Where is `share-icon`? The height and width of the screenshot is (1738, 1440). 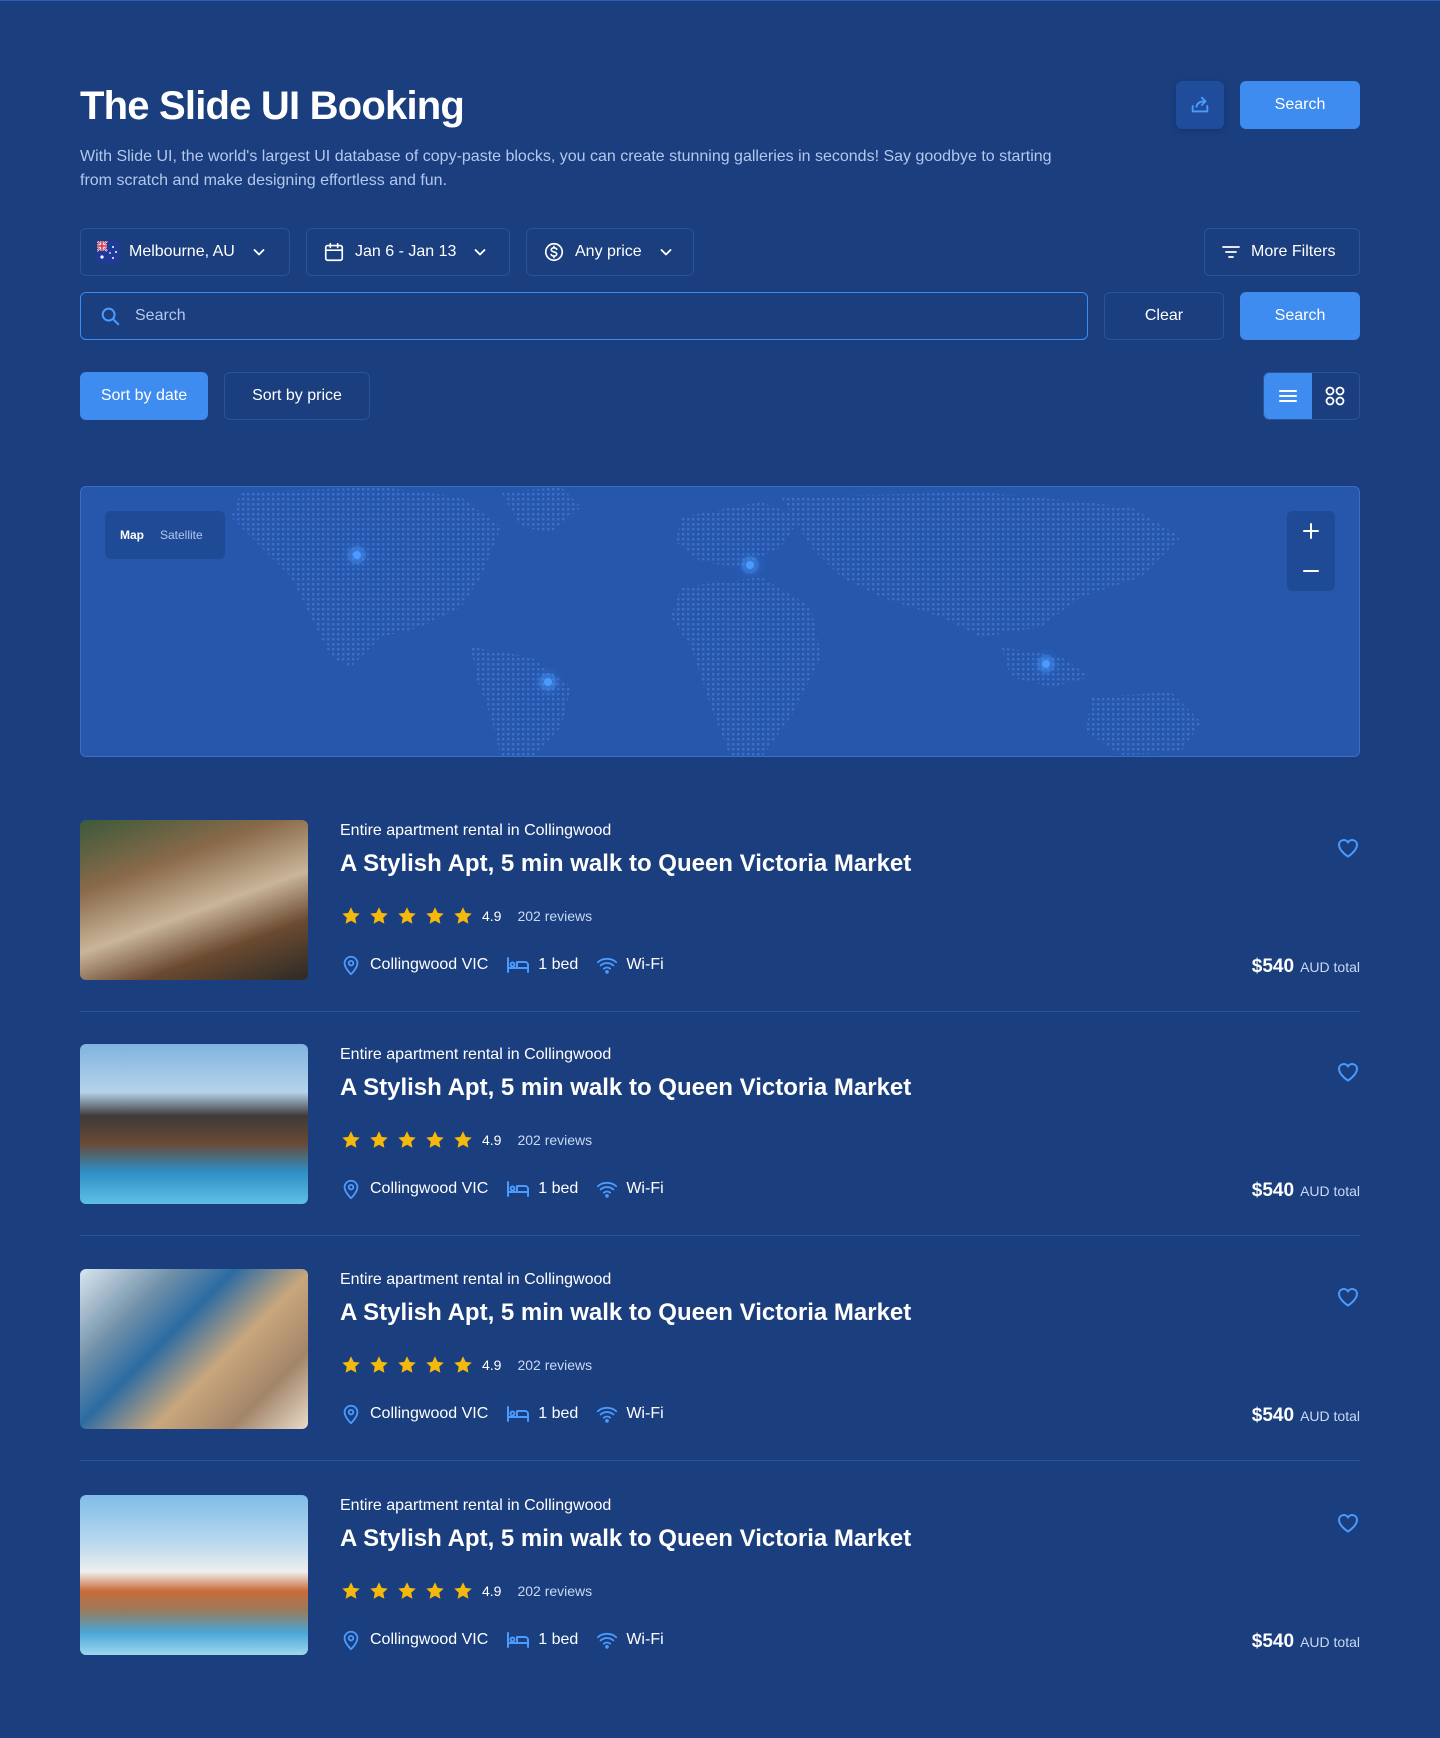 share-icon is located at coordinates (1200, 104).